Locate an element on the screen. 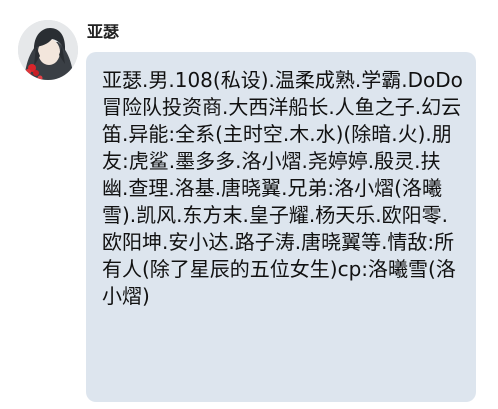 This screenshot has width=498, height=409. anime-character-avatar-icon is located at coordinates (48, 50).